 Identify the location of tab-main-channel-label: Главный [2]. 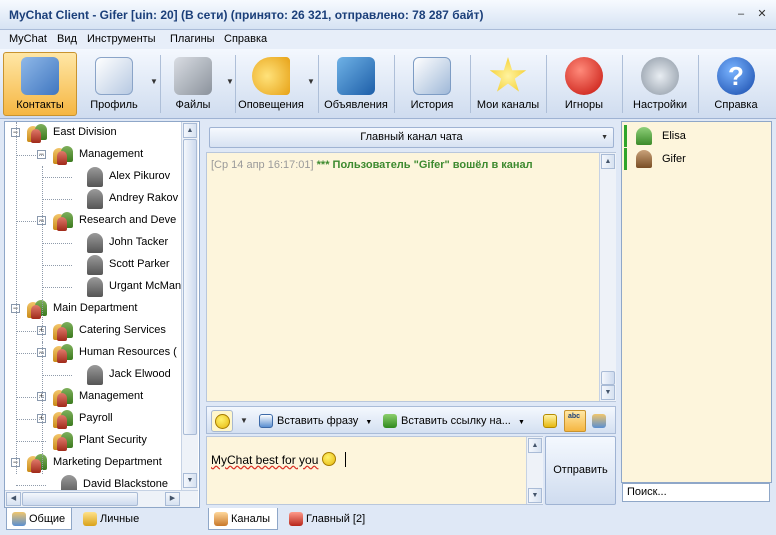
(336, 519).